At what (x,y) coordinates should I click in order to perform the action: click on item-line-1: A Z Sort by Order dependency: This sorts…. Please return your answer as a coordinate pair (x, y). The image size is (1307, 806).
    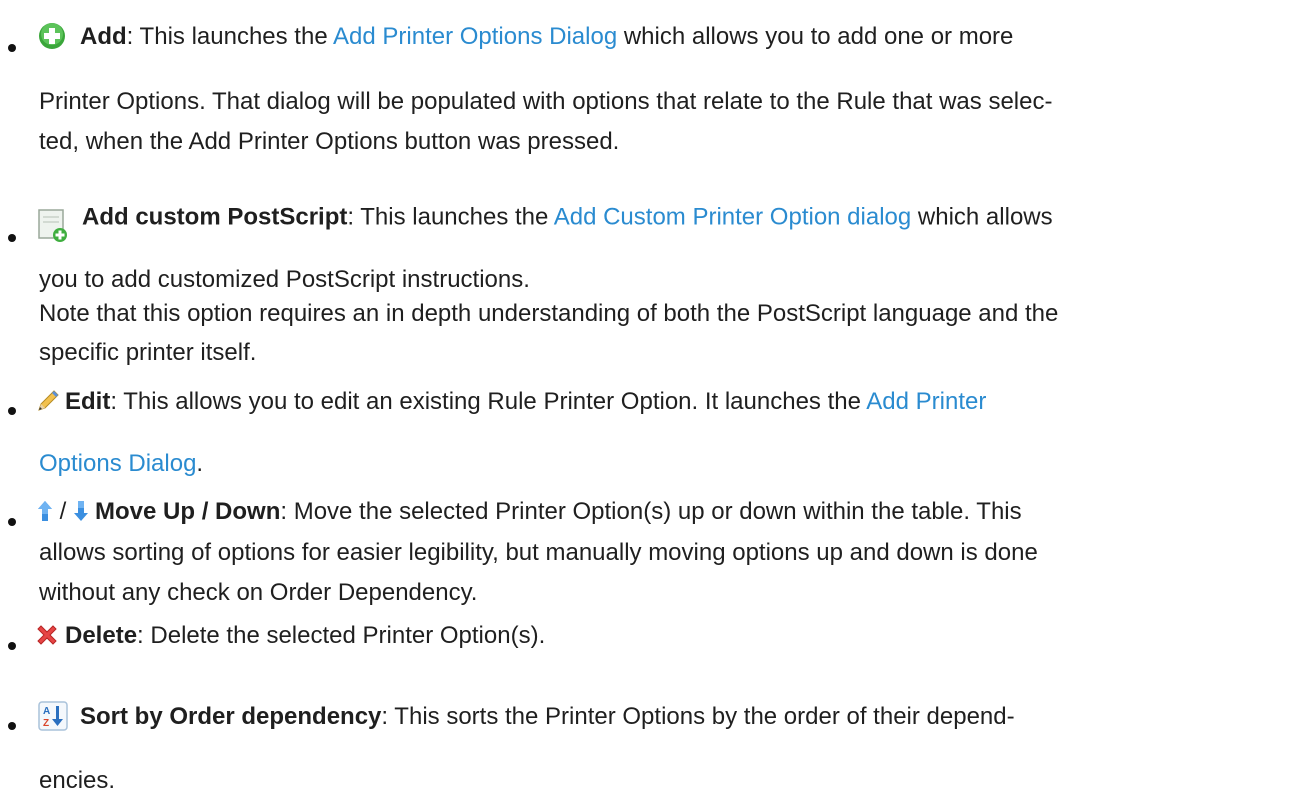
    Looking at the image, I should click on (526, 716).